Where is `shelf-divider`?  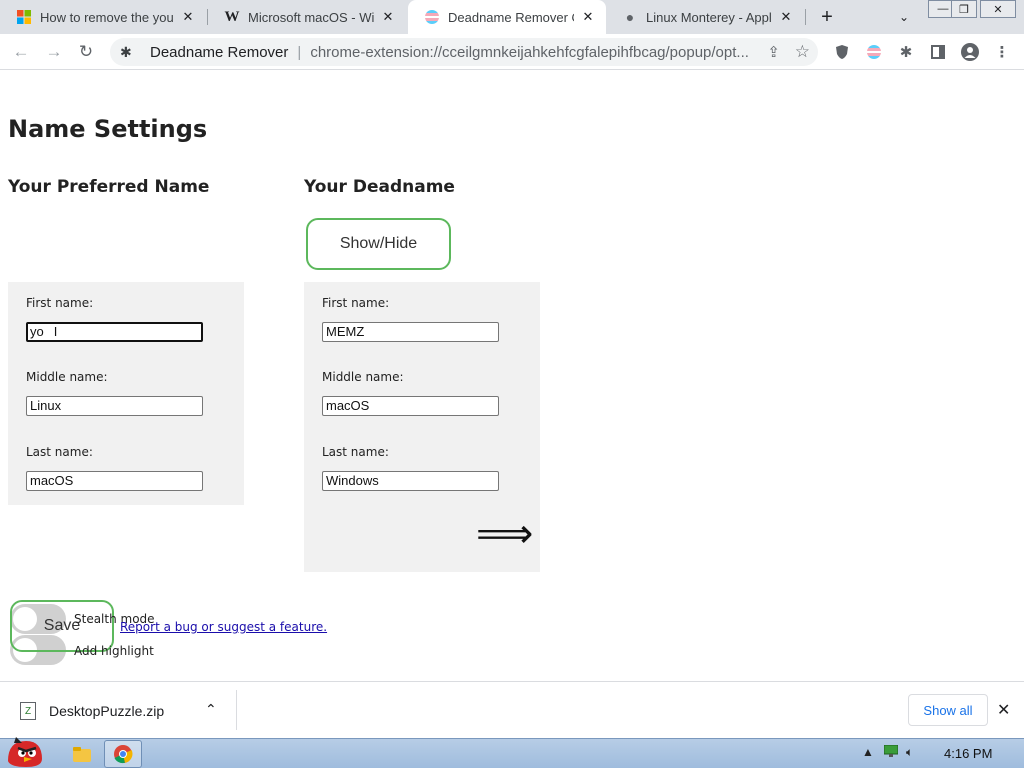
shelf-divider is located at coordinates (236, 710).